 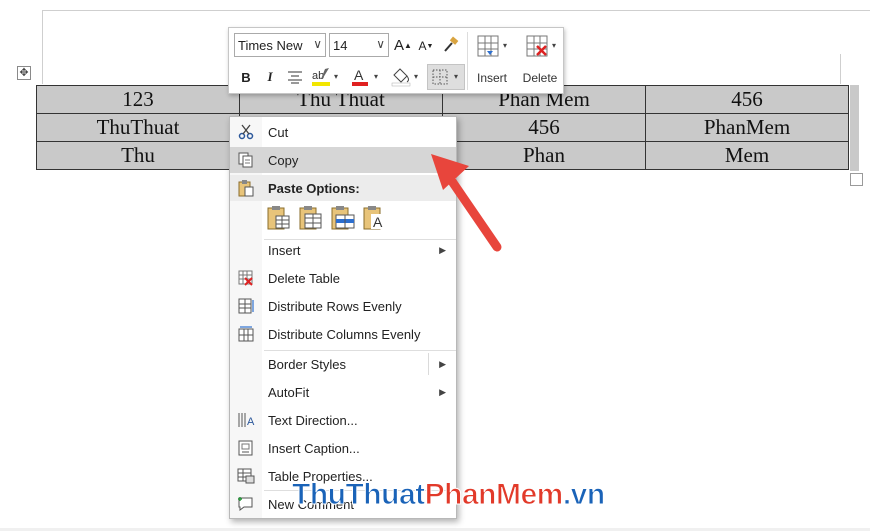 What do you see at coordinates (856, 179) in the screenshot?
I see `table-resize-handle` at bounding box center [856, 179].